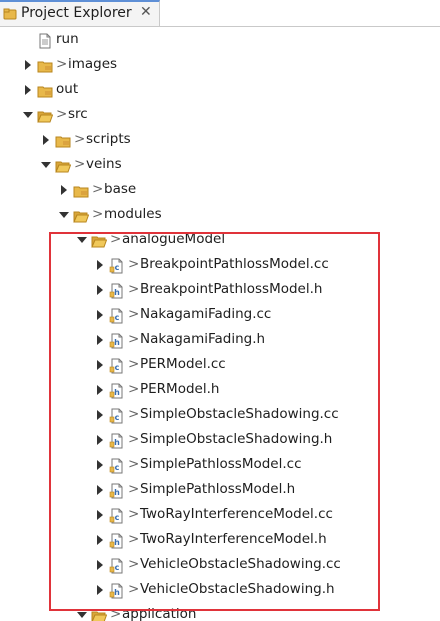  Describe the element at coordinates (220, 340) in the screenshot. I see `tree-row: h > NakagamiFading.h` at that location.